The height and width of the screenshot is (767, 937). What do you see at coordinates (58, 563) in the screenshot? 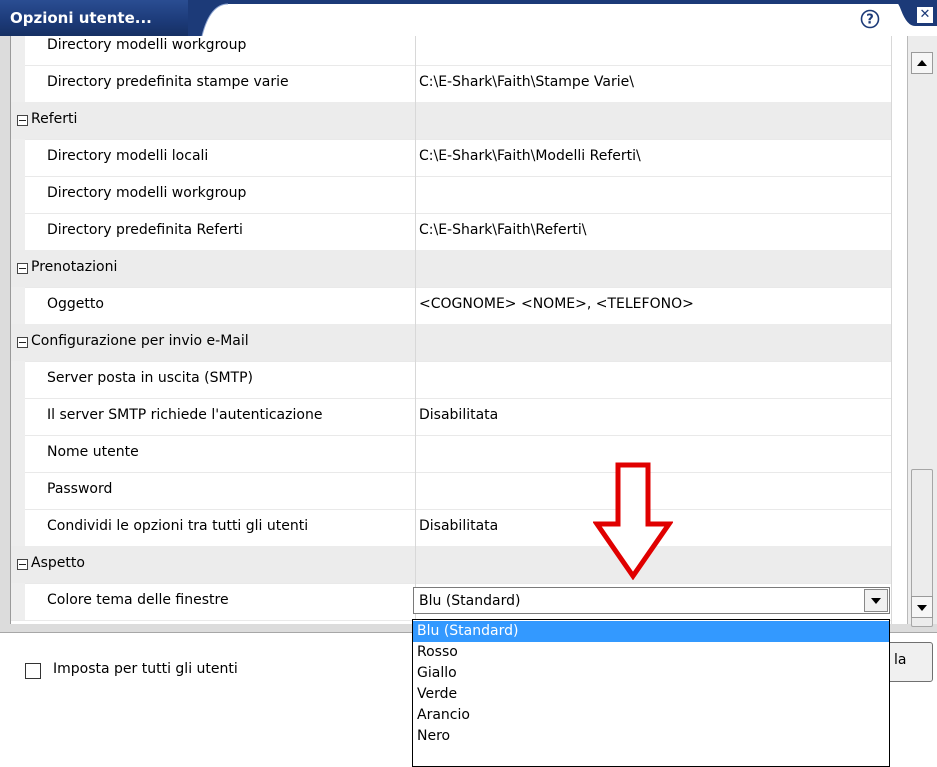
I see `category-label: Aspetto` at bounding box center [58, 563].